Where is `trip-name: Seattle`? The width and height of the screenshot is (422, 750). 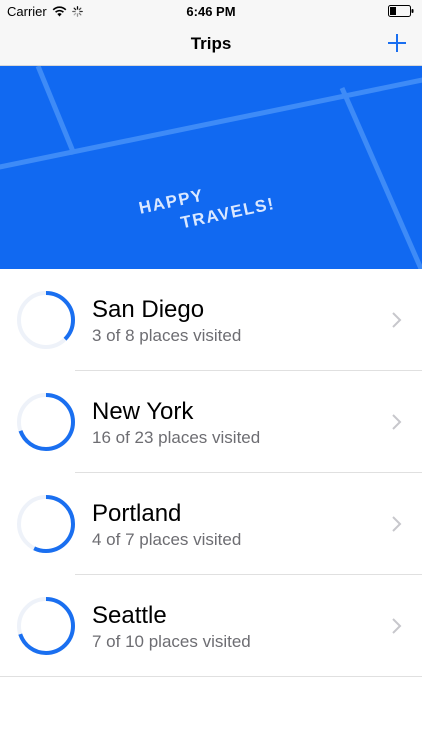 trip-name: Seattle is located at coordinates (129, 615).